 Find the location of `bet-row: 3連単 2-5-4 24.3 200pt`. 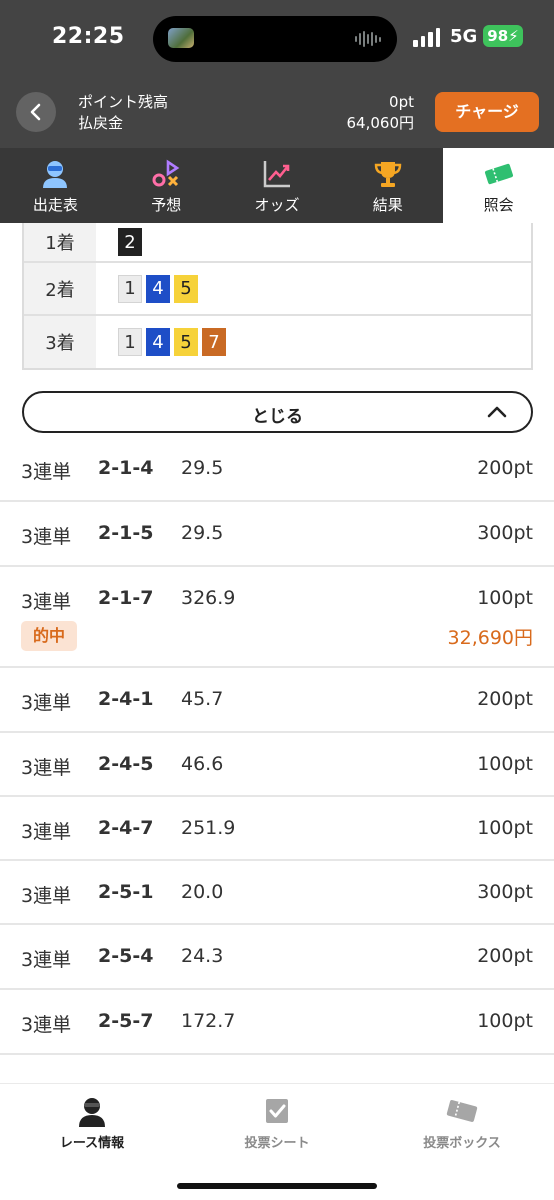

bet-row: 3連単 2-5-4 24.3 200pt is located at coordinates (277, 957).